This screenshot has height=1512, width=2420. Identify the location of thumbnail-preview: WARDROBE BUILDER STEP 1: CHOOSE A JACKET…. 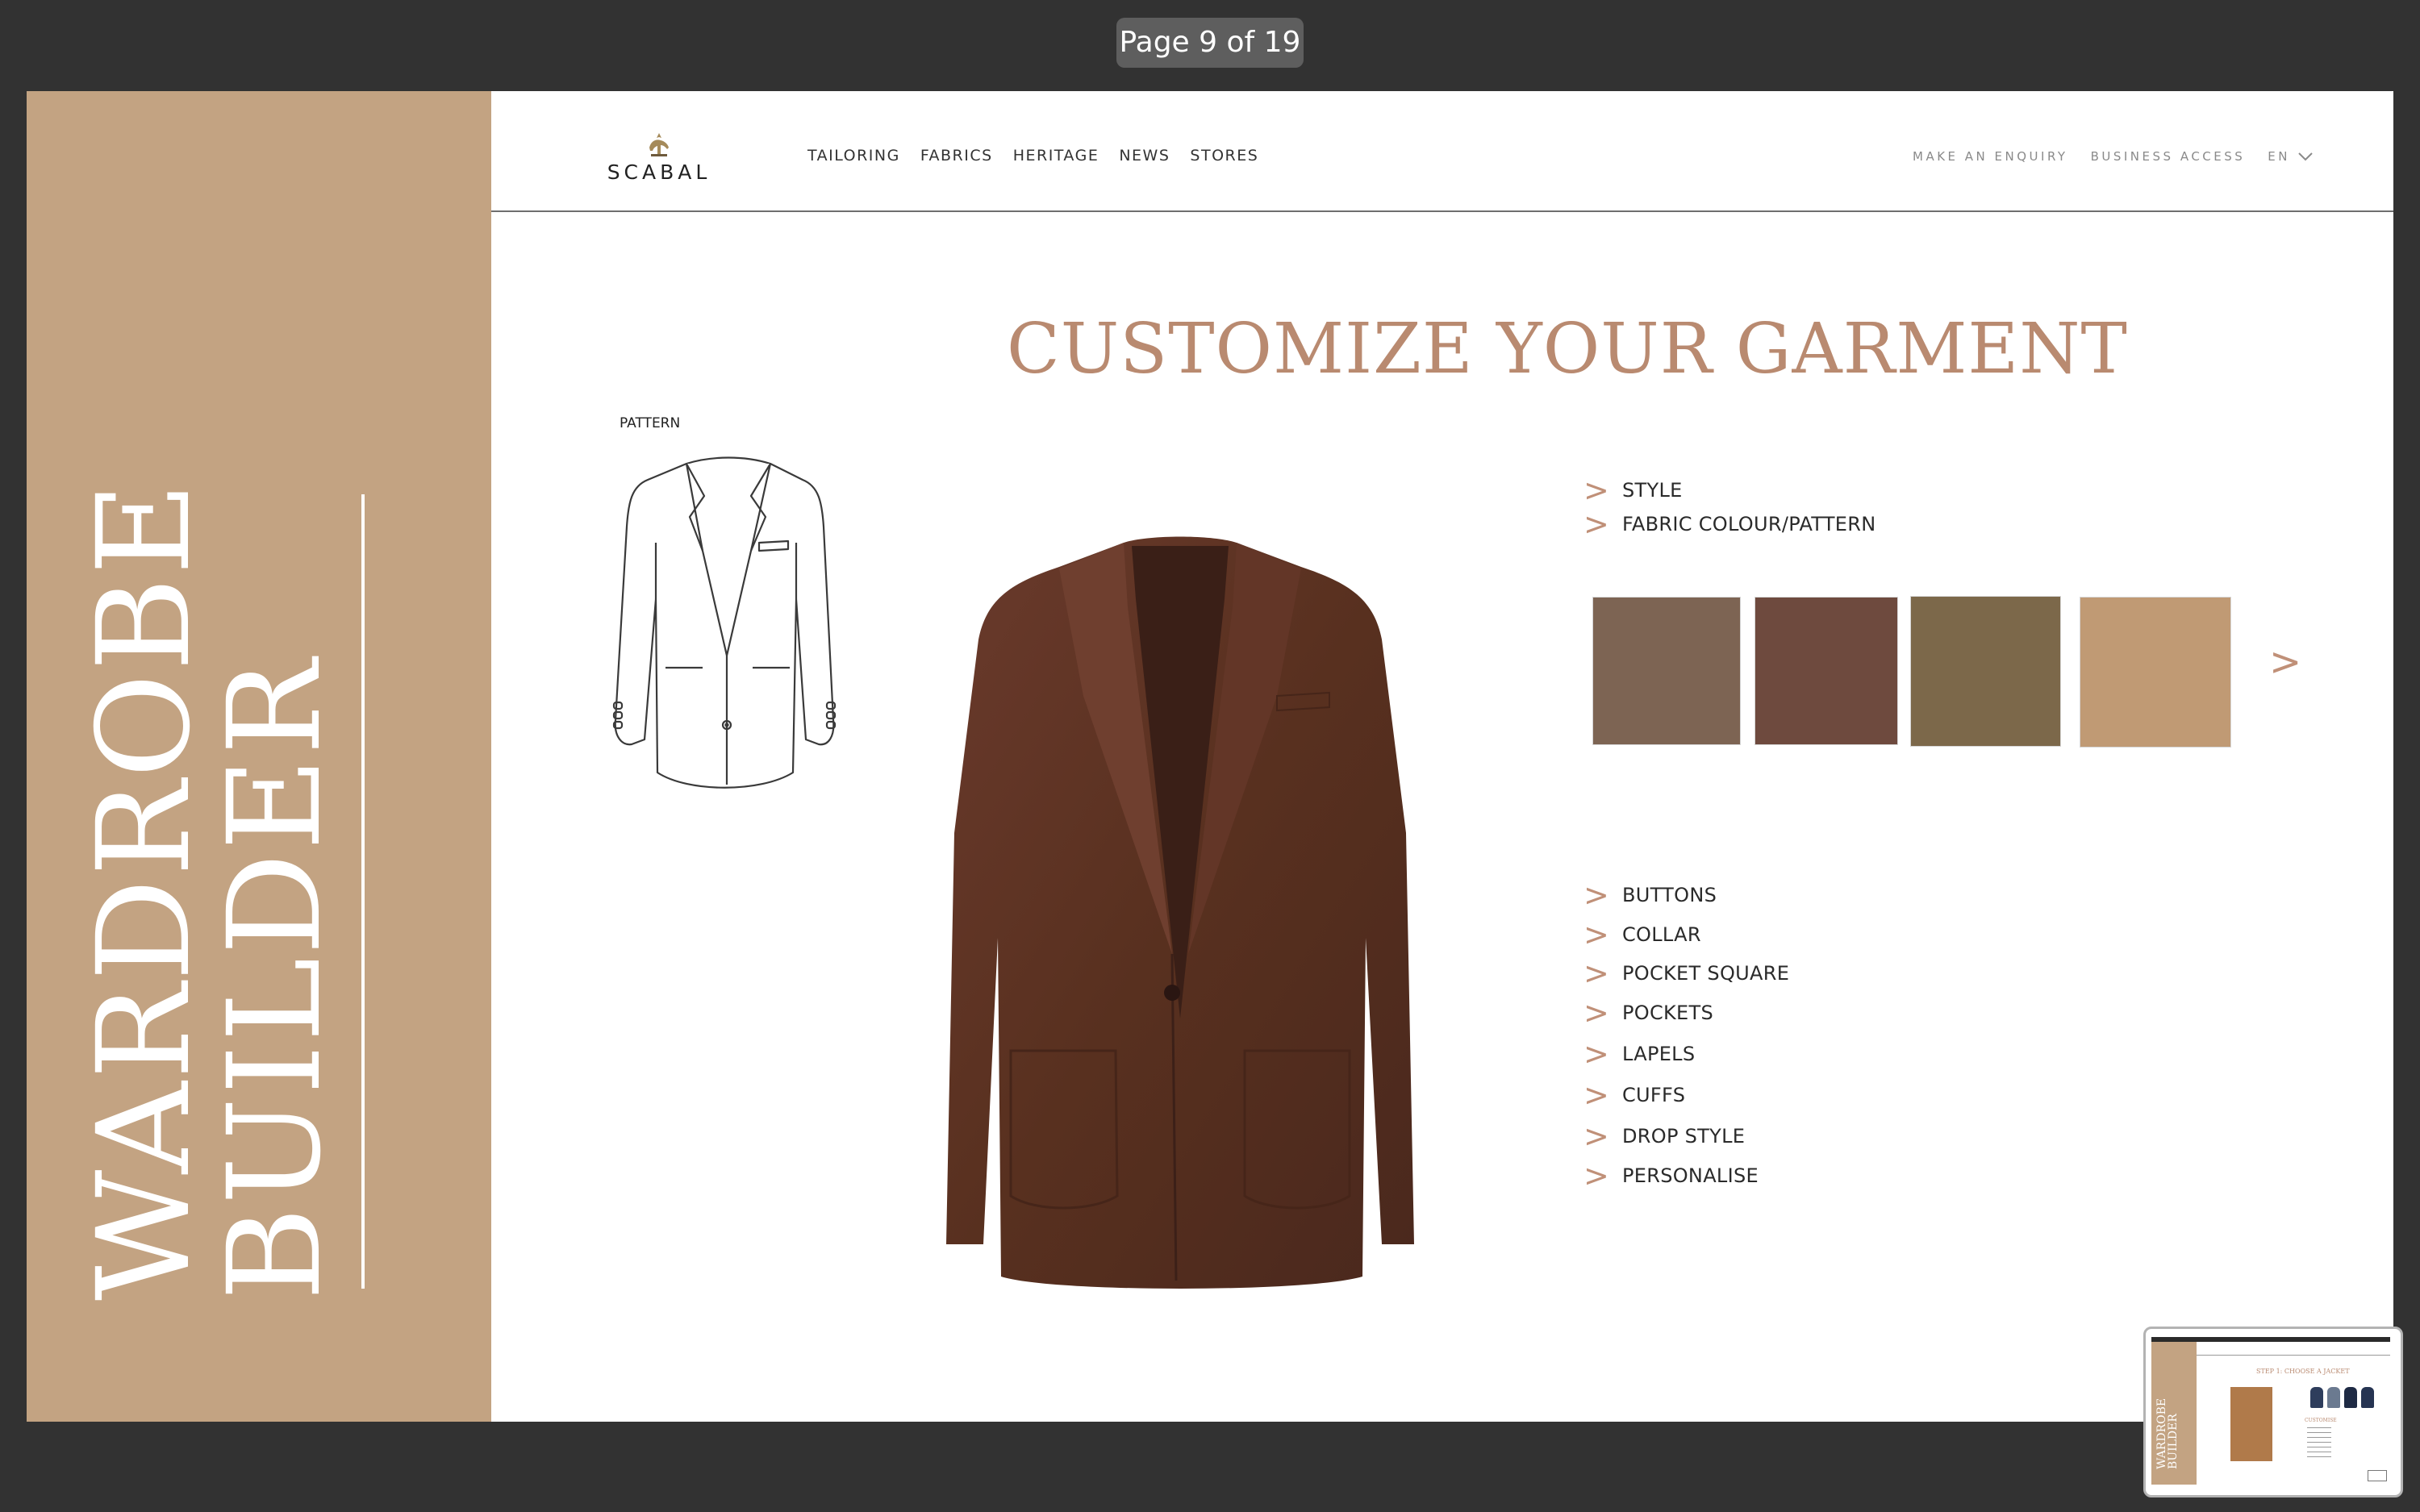
(2270, 1411).